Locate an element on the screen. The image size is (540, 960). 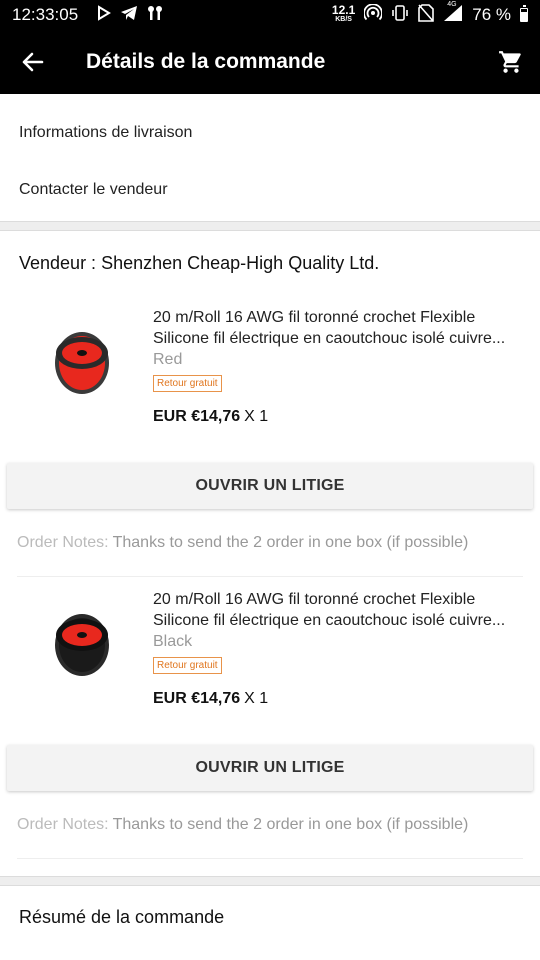
back-button is located at coordinates (33, 62).